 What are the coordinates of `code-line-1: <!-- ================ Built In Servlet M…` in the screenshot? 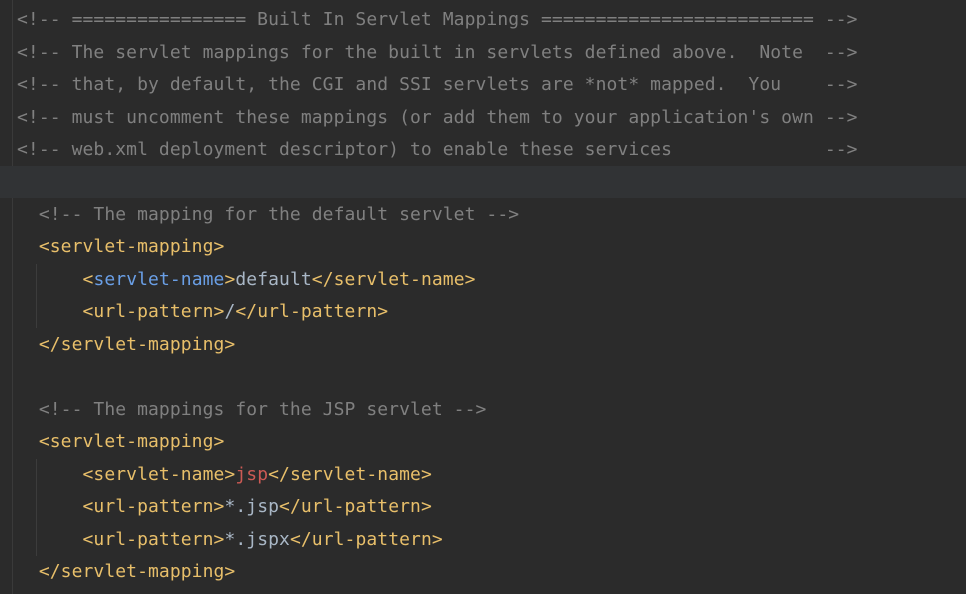 It's located at (437, 19).